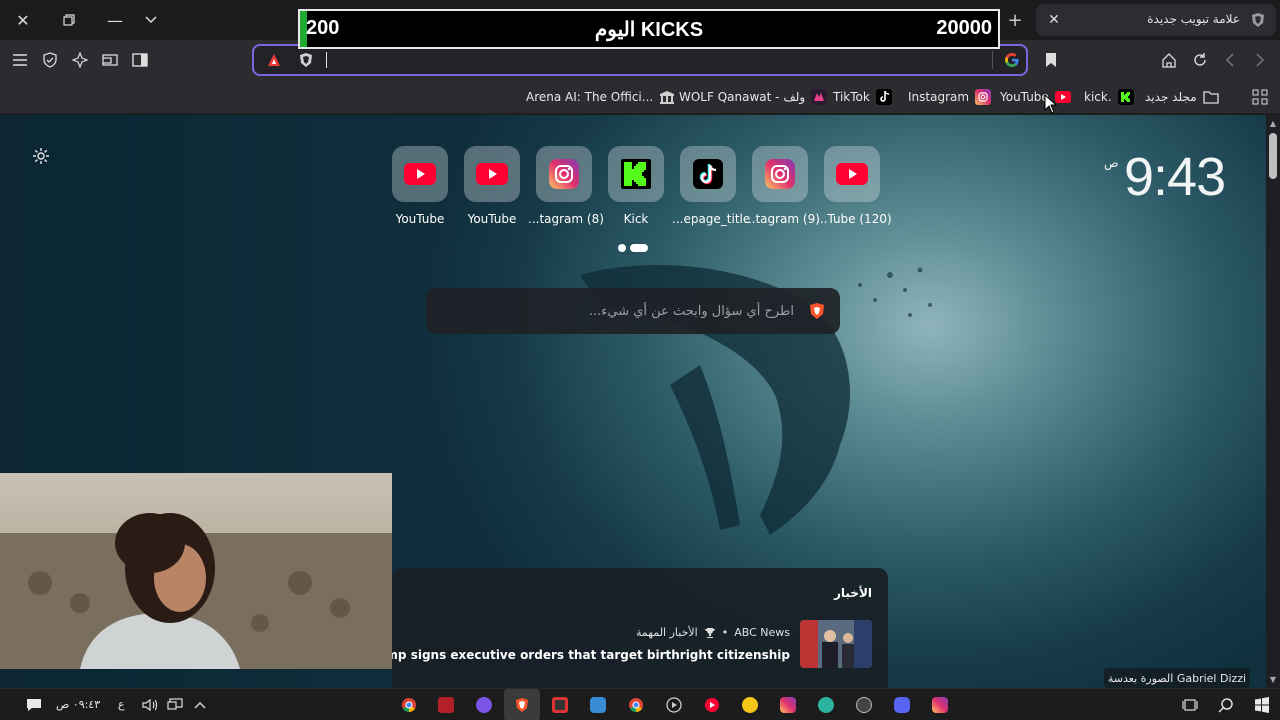 The image size is (1280, 720). What do you see at coordinates (964, 28) in the screenshot?
I see `goal-target: 20000` at bounding box center [964, 28].